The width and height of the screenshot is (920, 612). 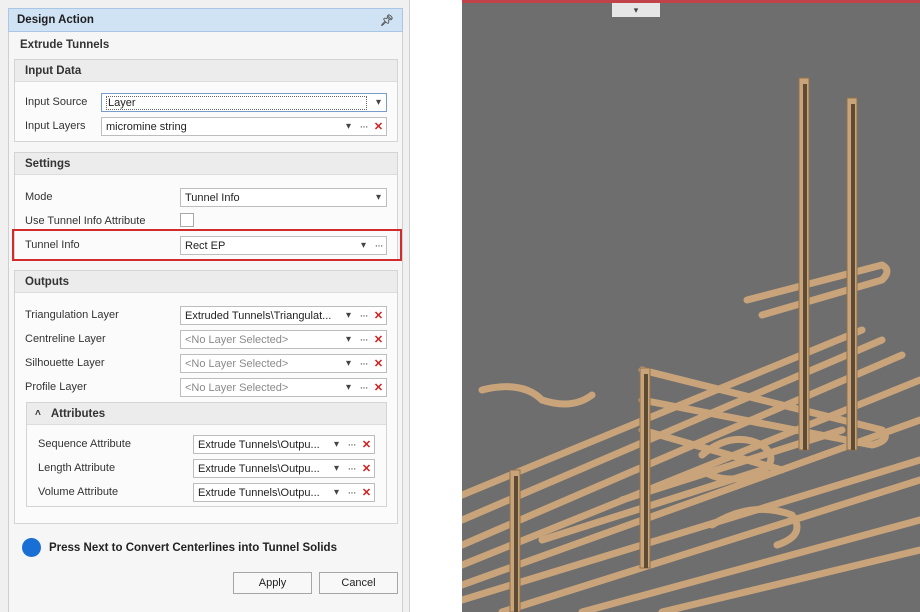 What do you see at coordinates (65, 363) in the screenshot?
I see `silhouette-layer-label: Silhouette Layer` at bounding box center [65, 363].